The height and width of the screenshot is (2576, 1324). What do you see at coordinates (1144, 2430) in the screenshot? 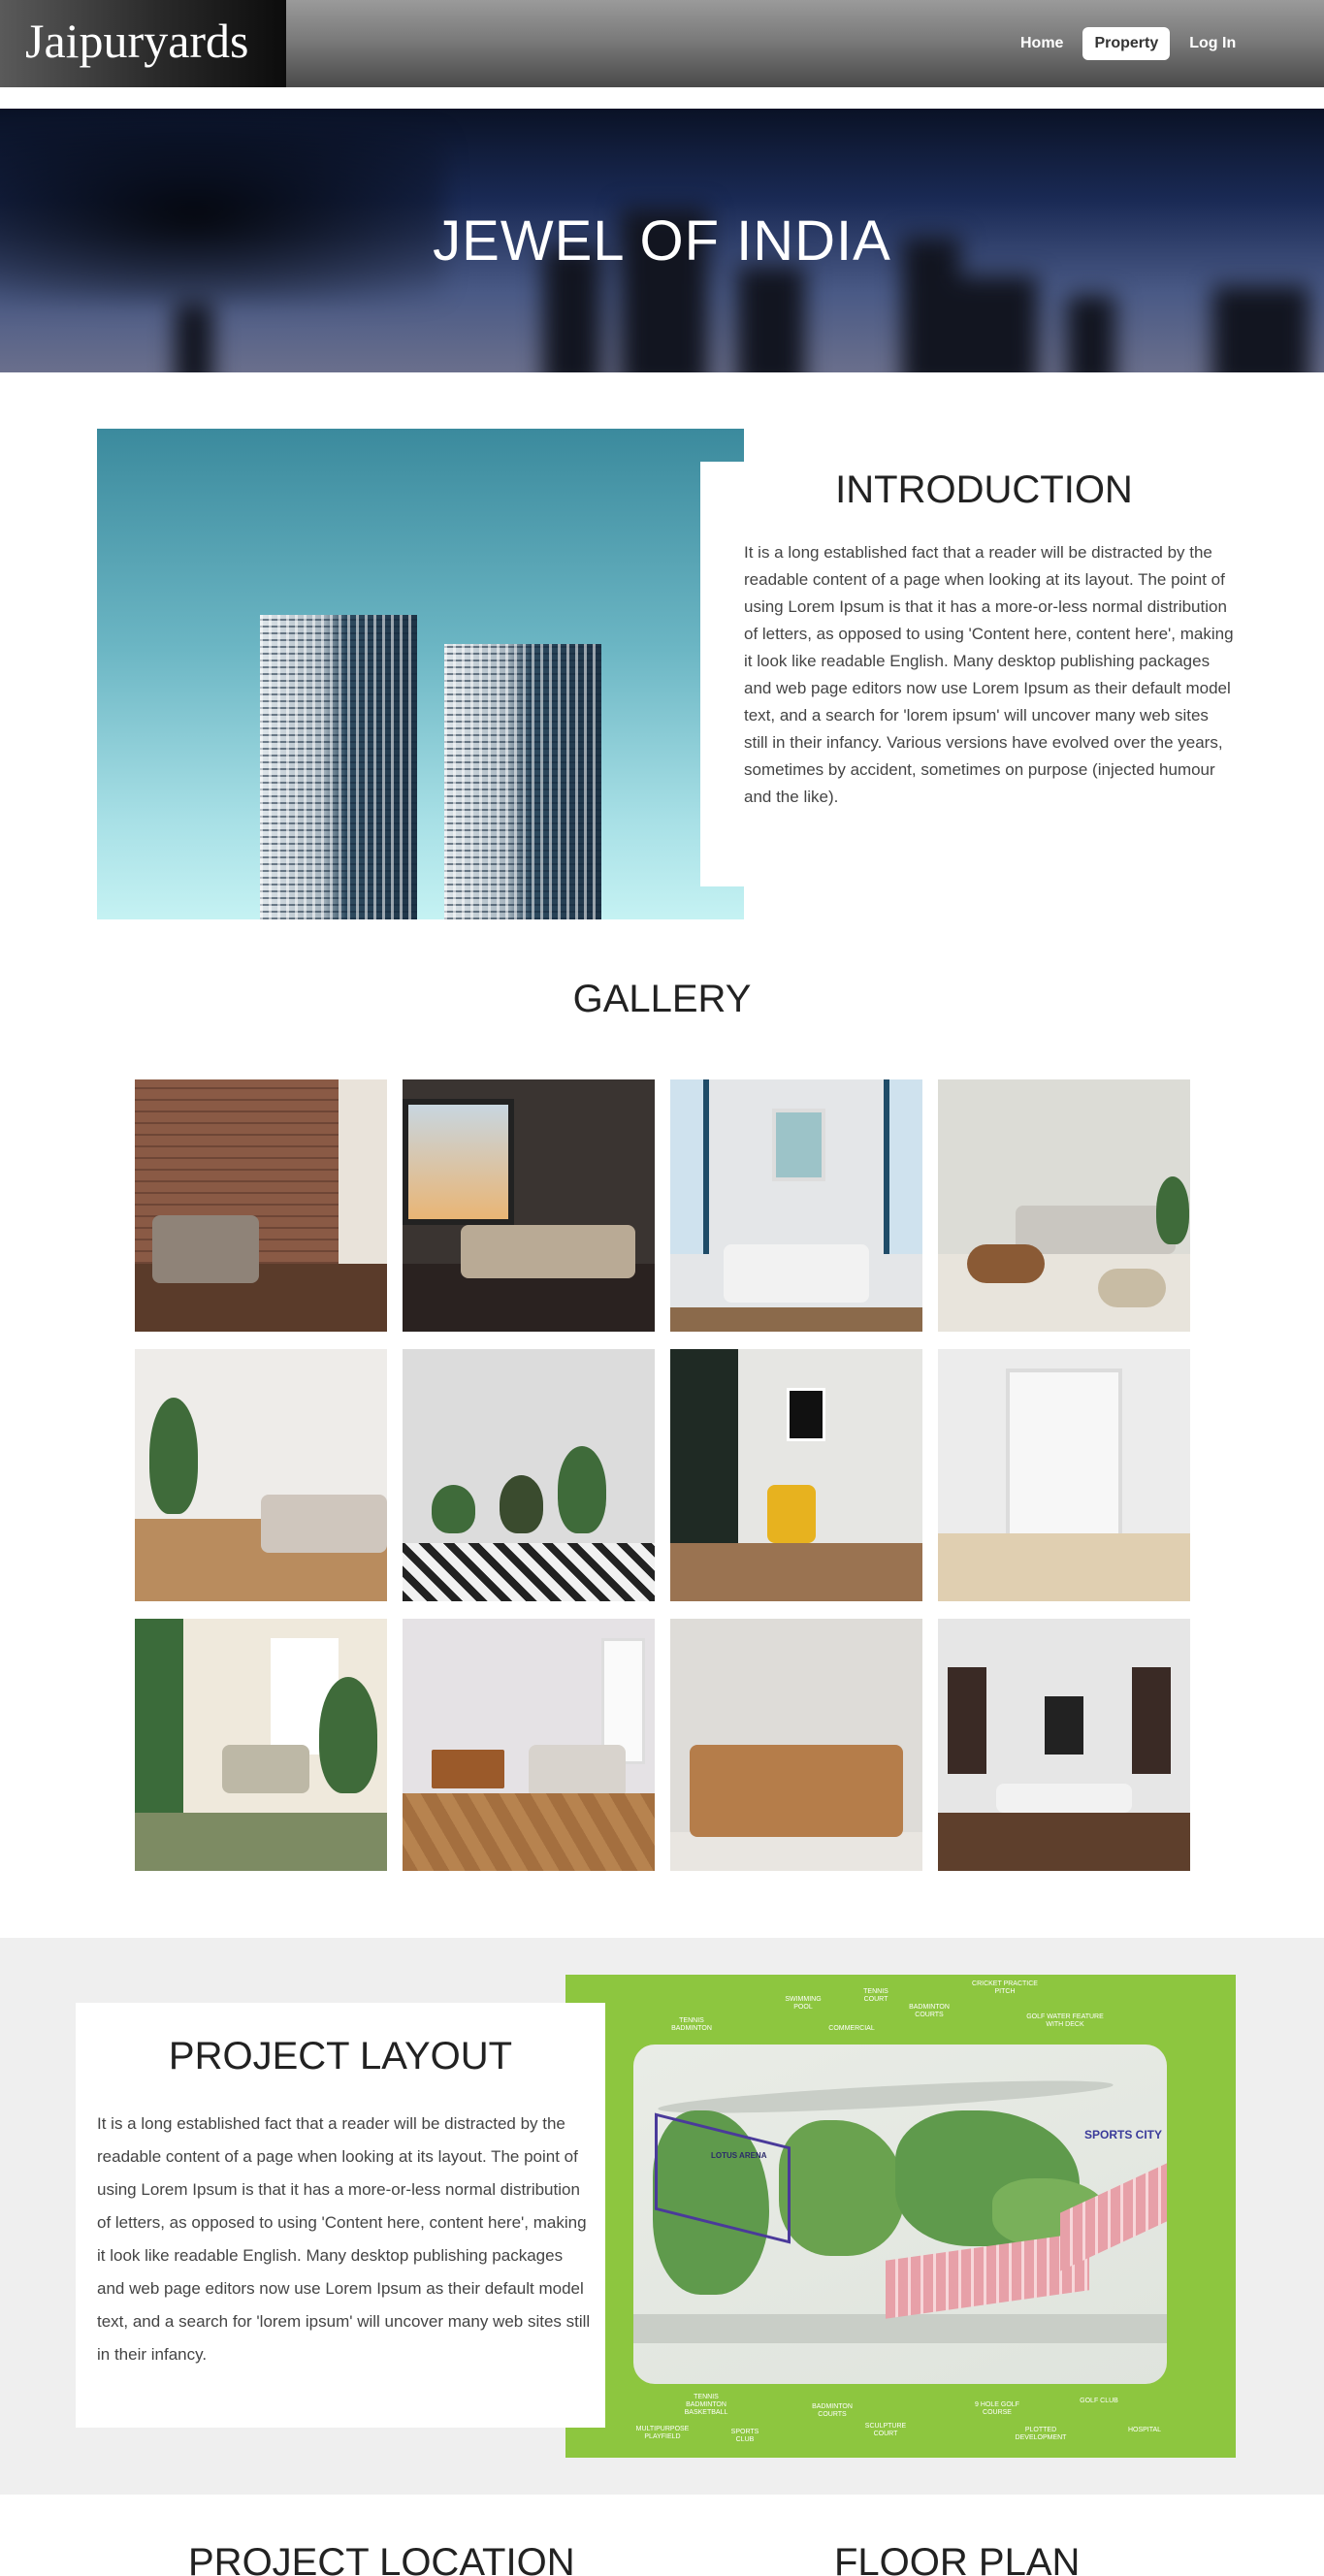
I see `map-label: HOSPITAL` at bounding box center [1144, 2430].